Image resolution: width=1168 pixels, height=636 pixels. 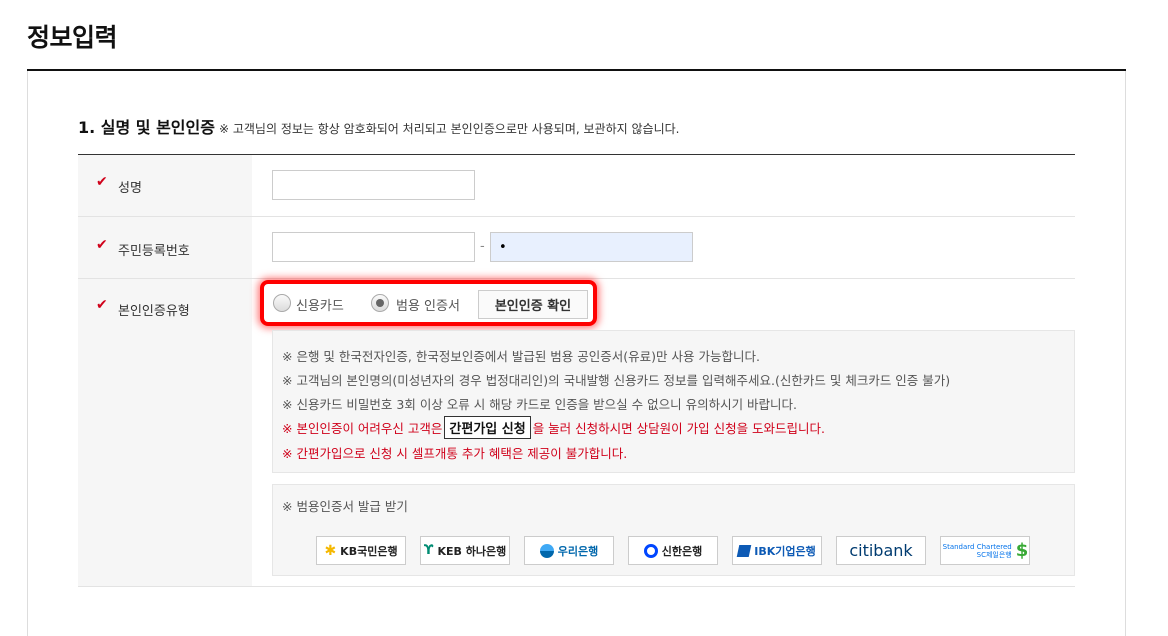 What do you see at coordinates (373, 247) in the screenshot?
I see `rrn-front-input` at bounding box center [373, 247].